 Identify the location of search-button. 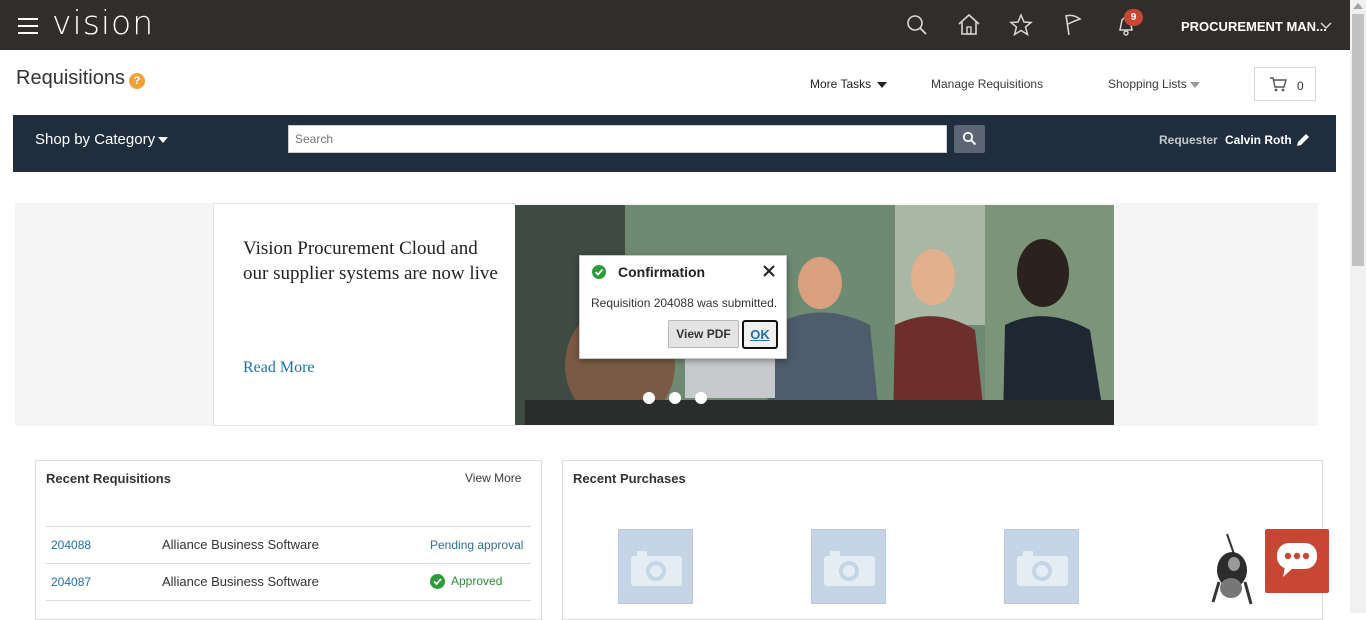
(969, 139).